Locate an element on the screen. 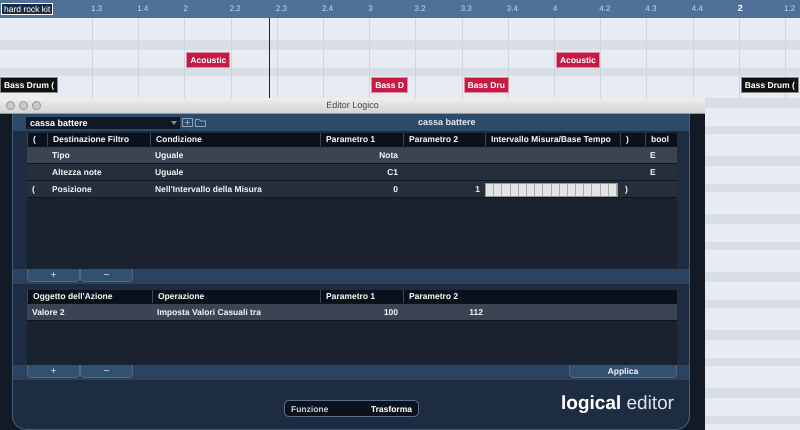  ruler-label: 1.3 is located at coordinates (96, 8).